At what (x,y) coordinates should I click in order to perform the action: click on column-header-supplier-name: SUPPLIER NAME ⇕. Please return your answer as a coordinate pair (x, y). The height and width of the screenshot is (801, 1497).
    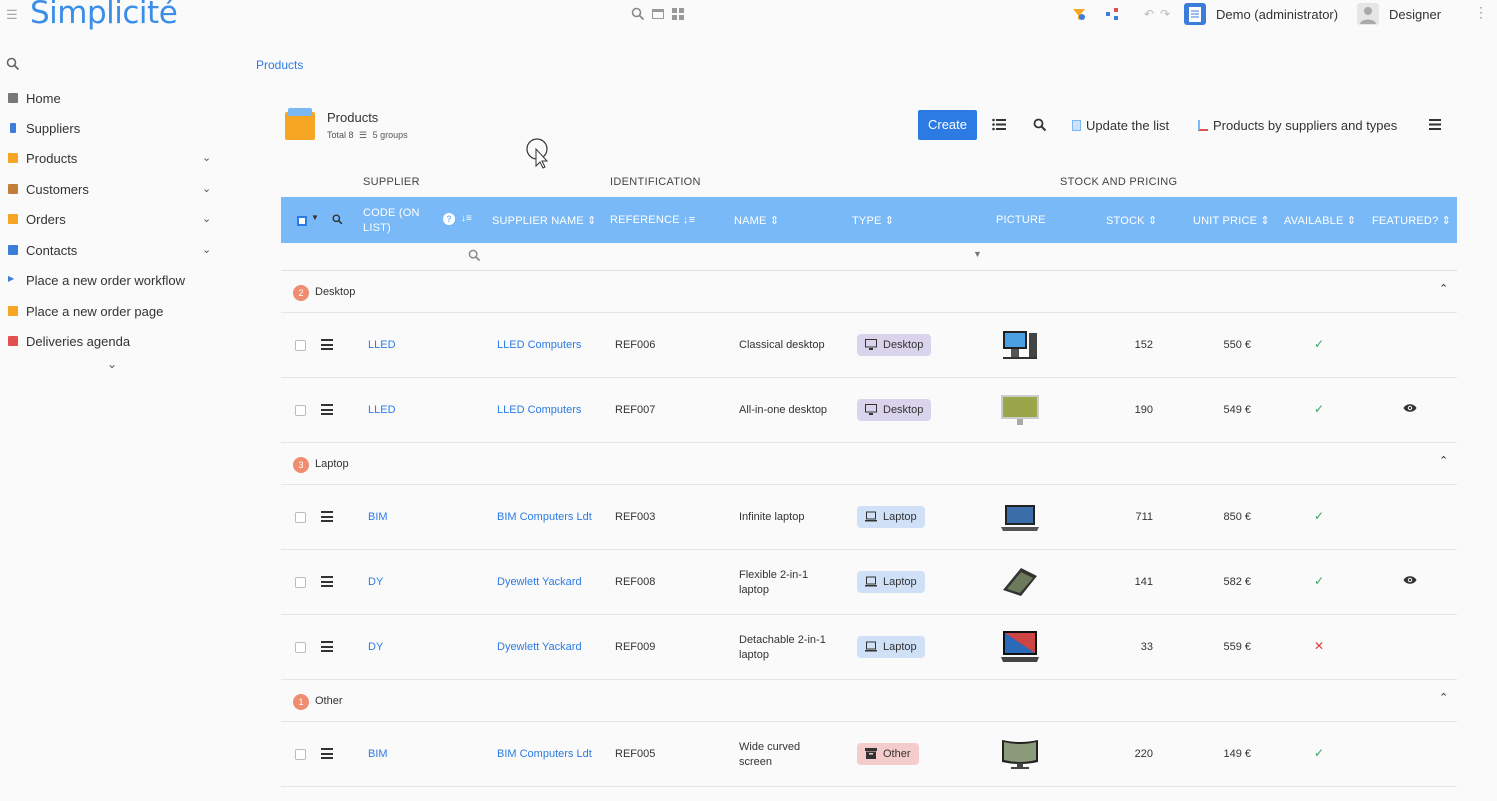
    Looking at the image, I should click on (544, 220).